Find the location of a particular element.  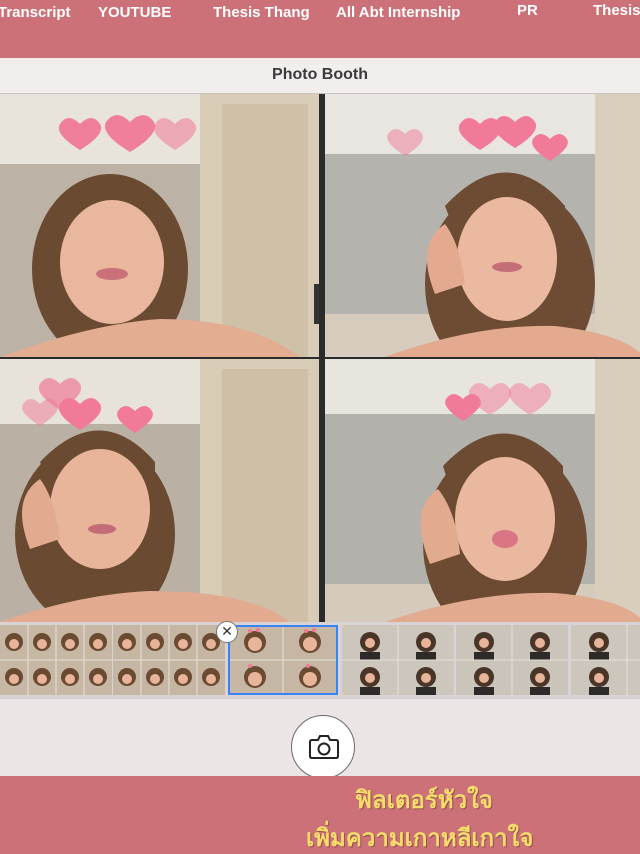

camera-icon is located at coordinates (324, 747).